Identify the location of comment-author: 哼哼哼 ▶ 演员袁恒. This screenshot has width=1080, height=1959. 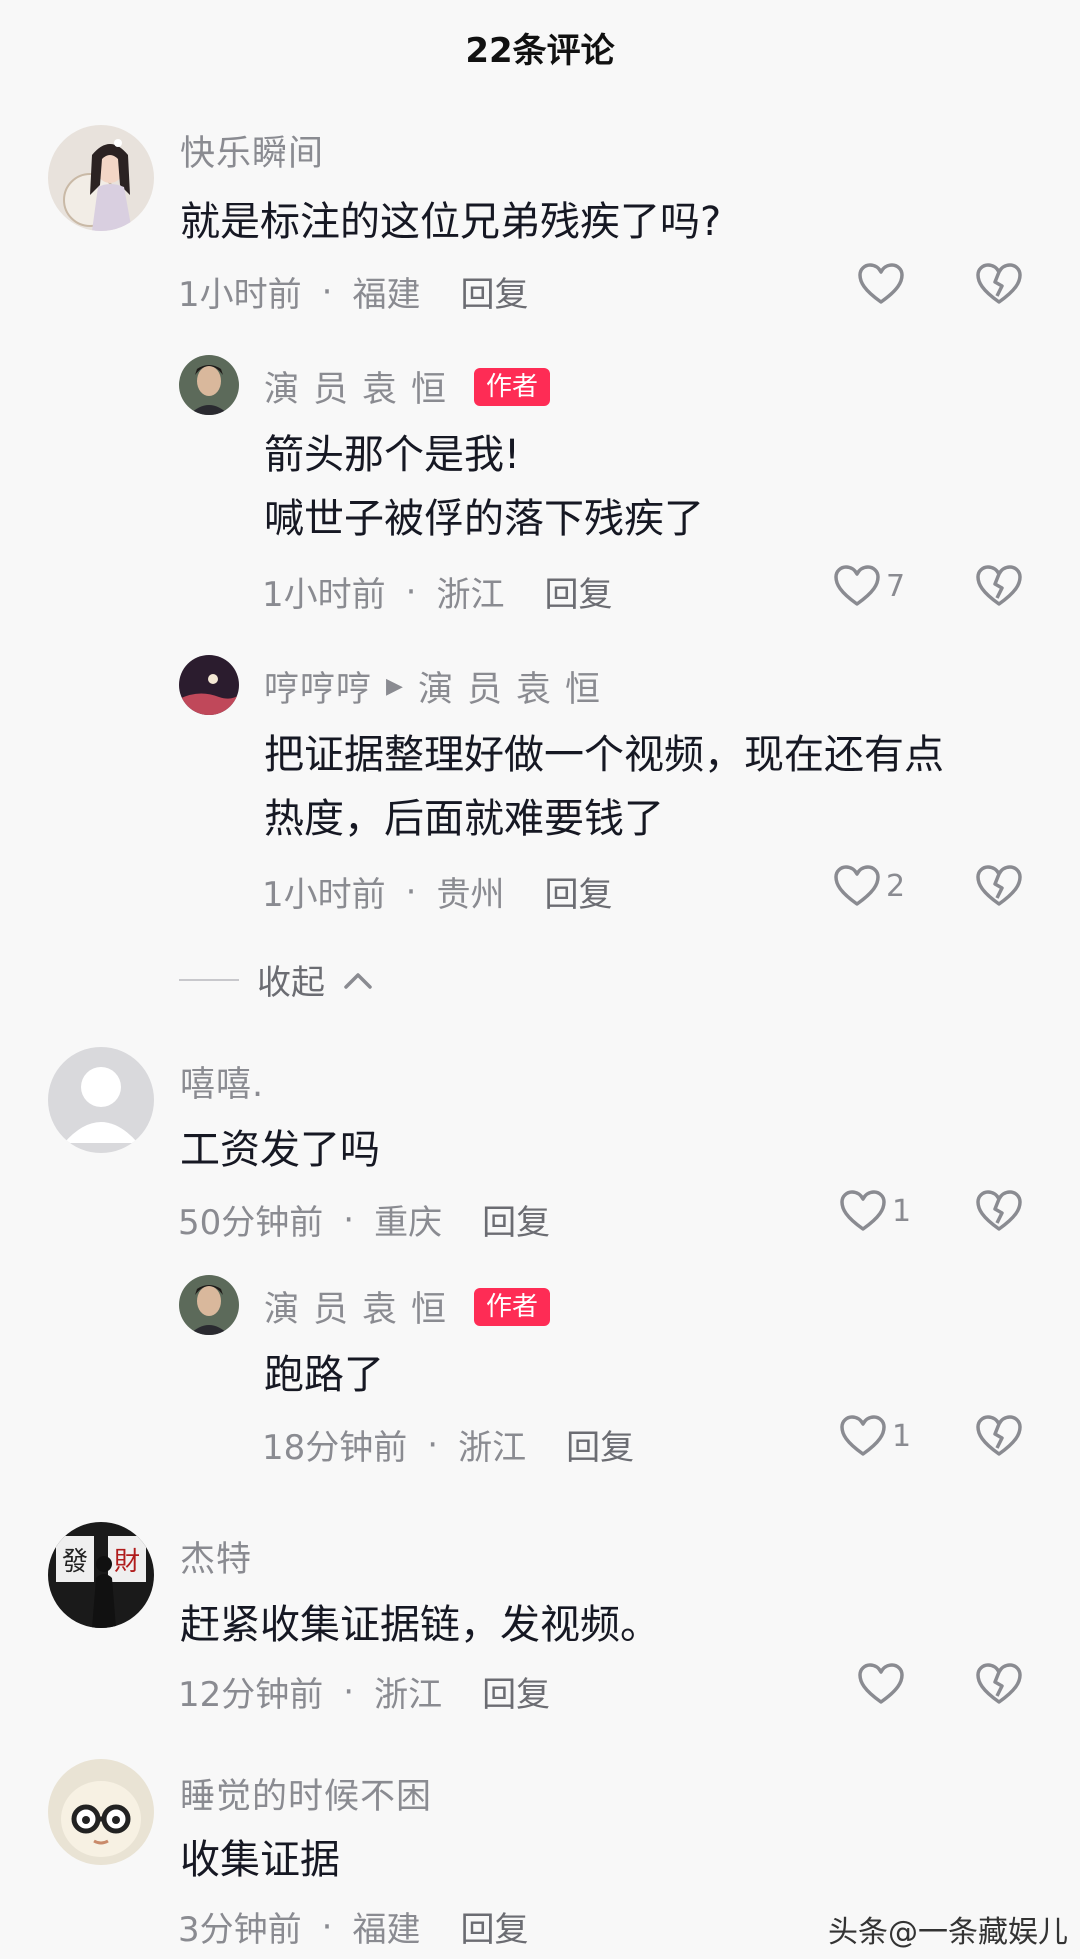
(439, 686).